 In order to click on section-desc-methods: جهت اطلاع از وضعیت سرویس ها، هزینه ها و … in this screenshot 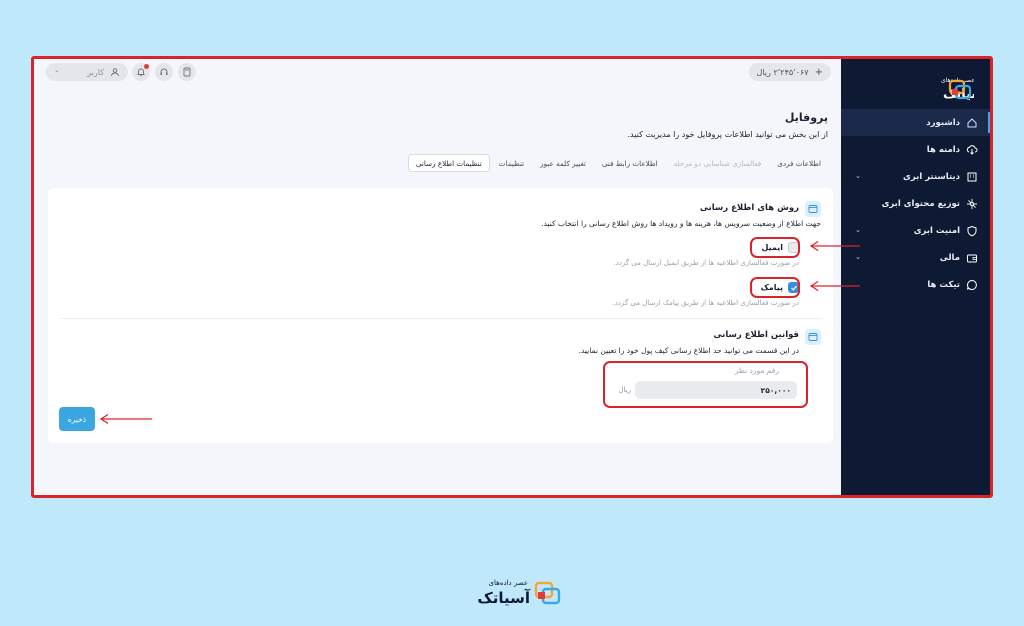, I will do `click(681, 223)`.